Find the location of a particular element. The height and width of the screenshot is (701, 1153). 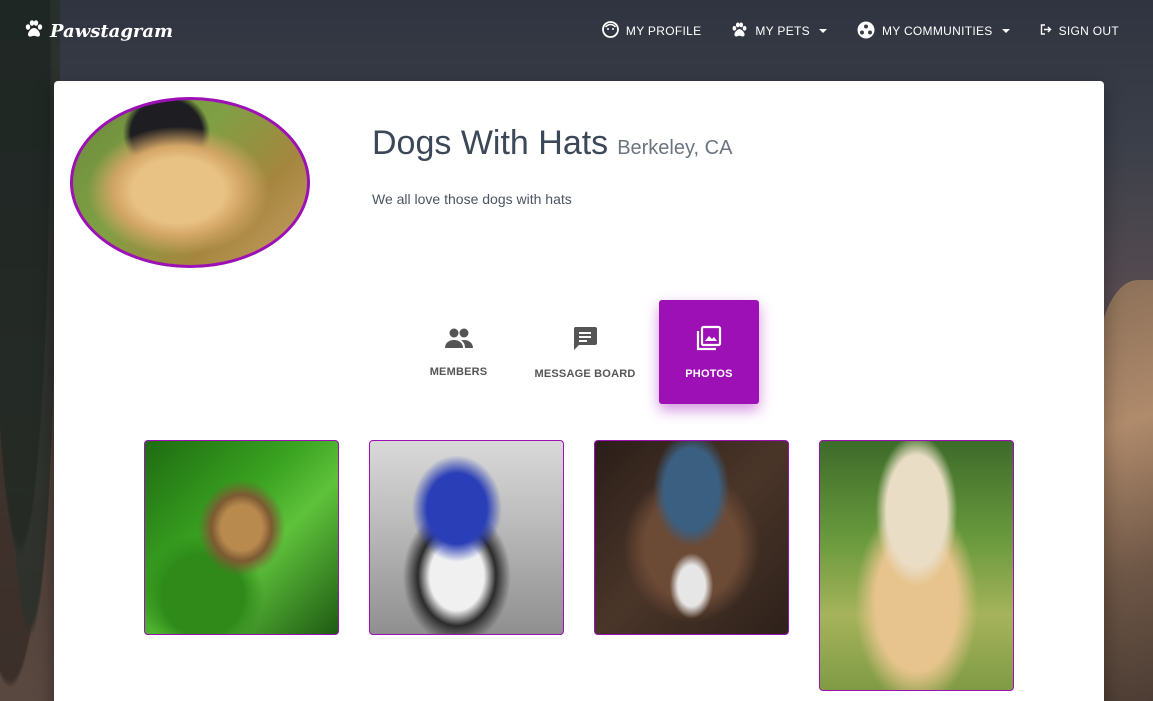

tab-photos: PHOTOS is located at coordinates (709, 352).